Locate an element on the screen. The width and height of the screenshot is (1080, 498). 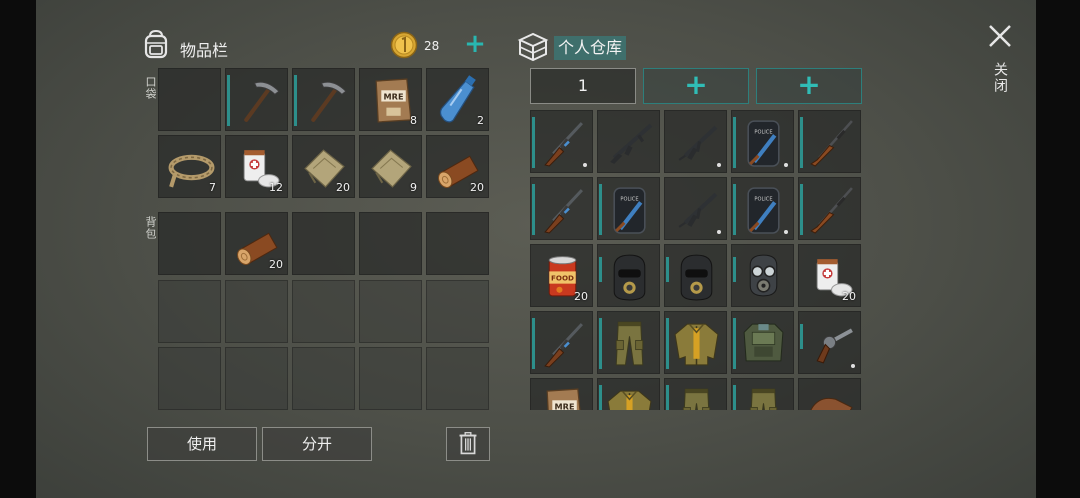
locked-backpack-grid is located at coordinates (323, 345).